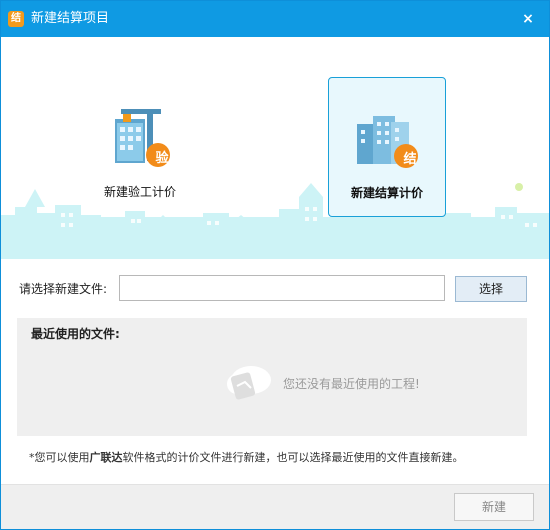 The image size is (550, 530). I want to click on hint-suffix: 软件格式的计价文件进行新建，也可以选择最近使用的文件直接新建。, so click(293, 457).